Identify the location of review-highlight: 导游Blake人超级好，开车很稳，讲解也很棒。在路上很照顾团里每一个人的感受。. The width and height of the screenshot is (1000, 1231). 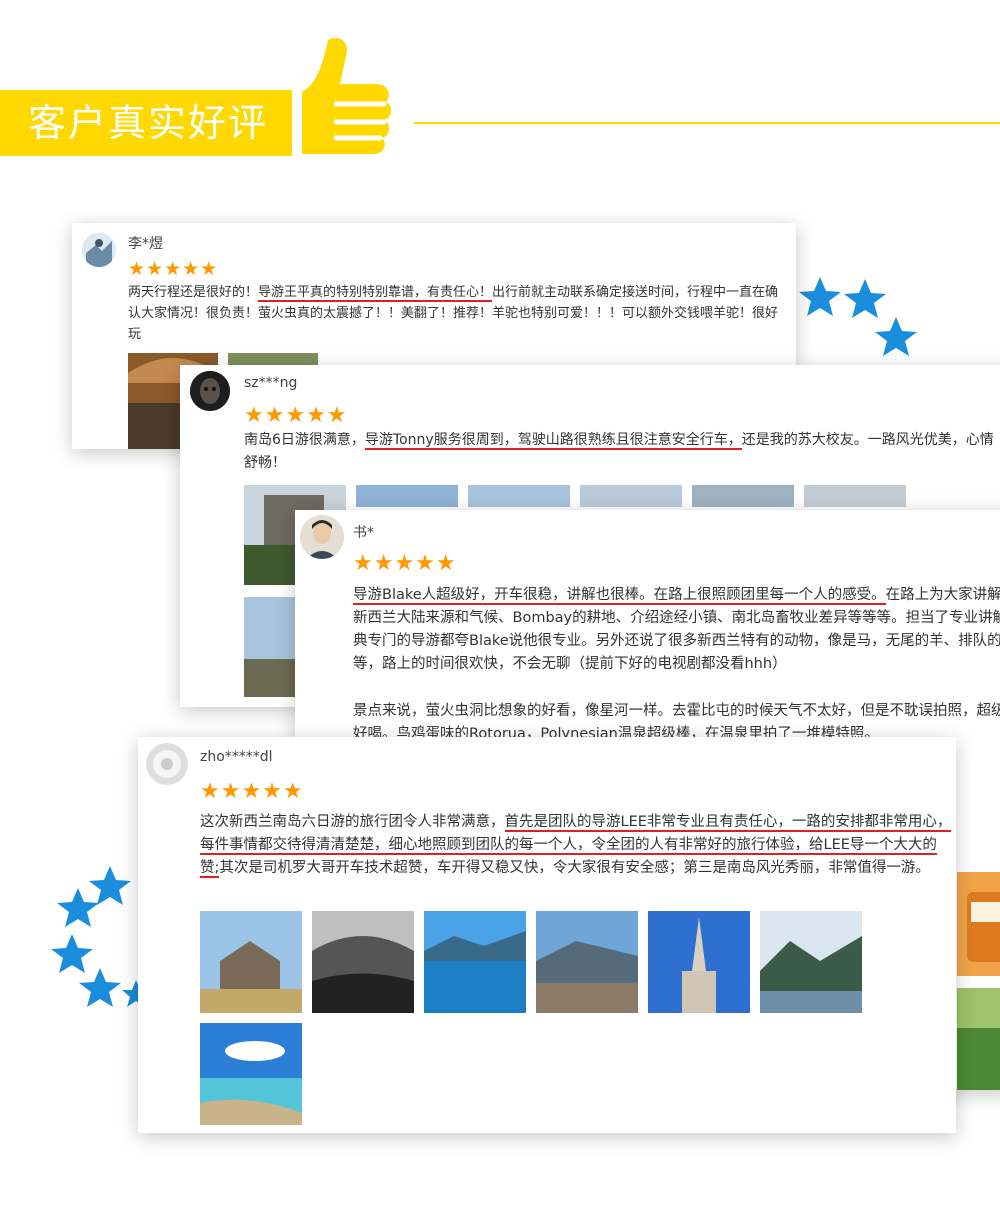
(619, 596).